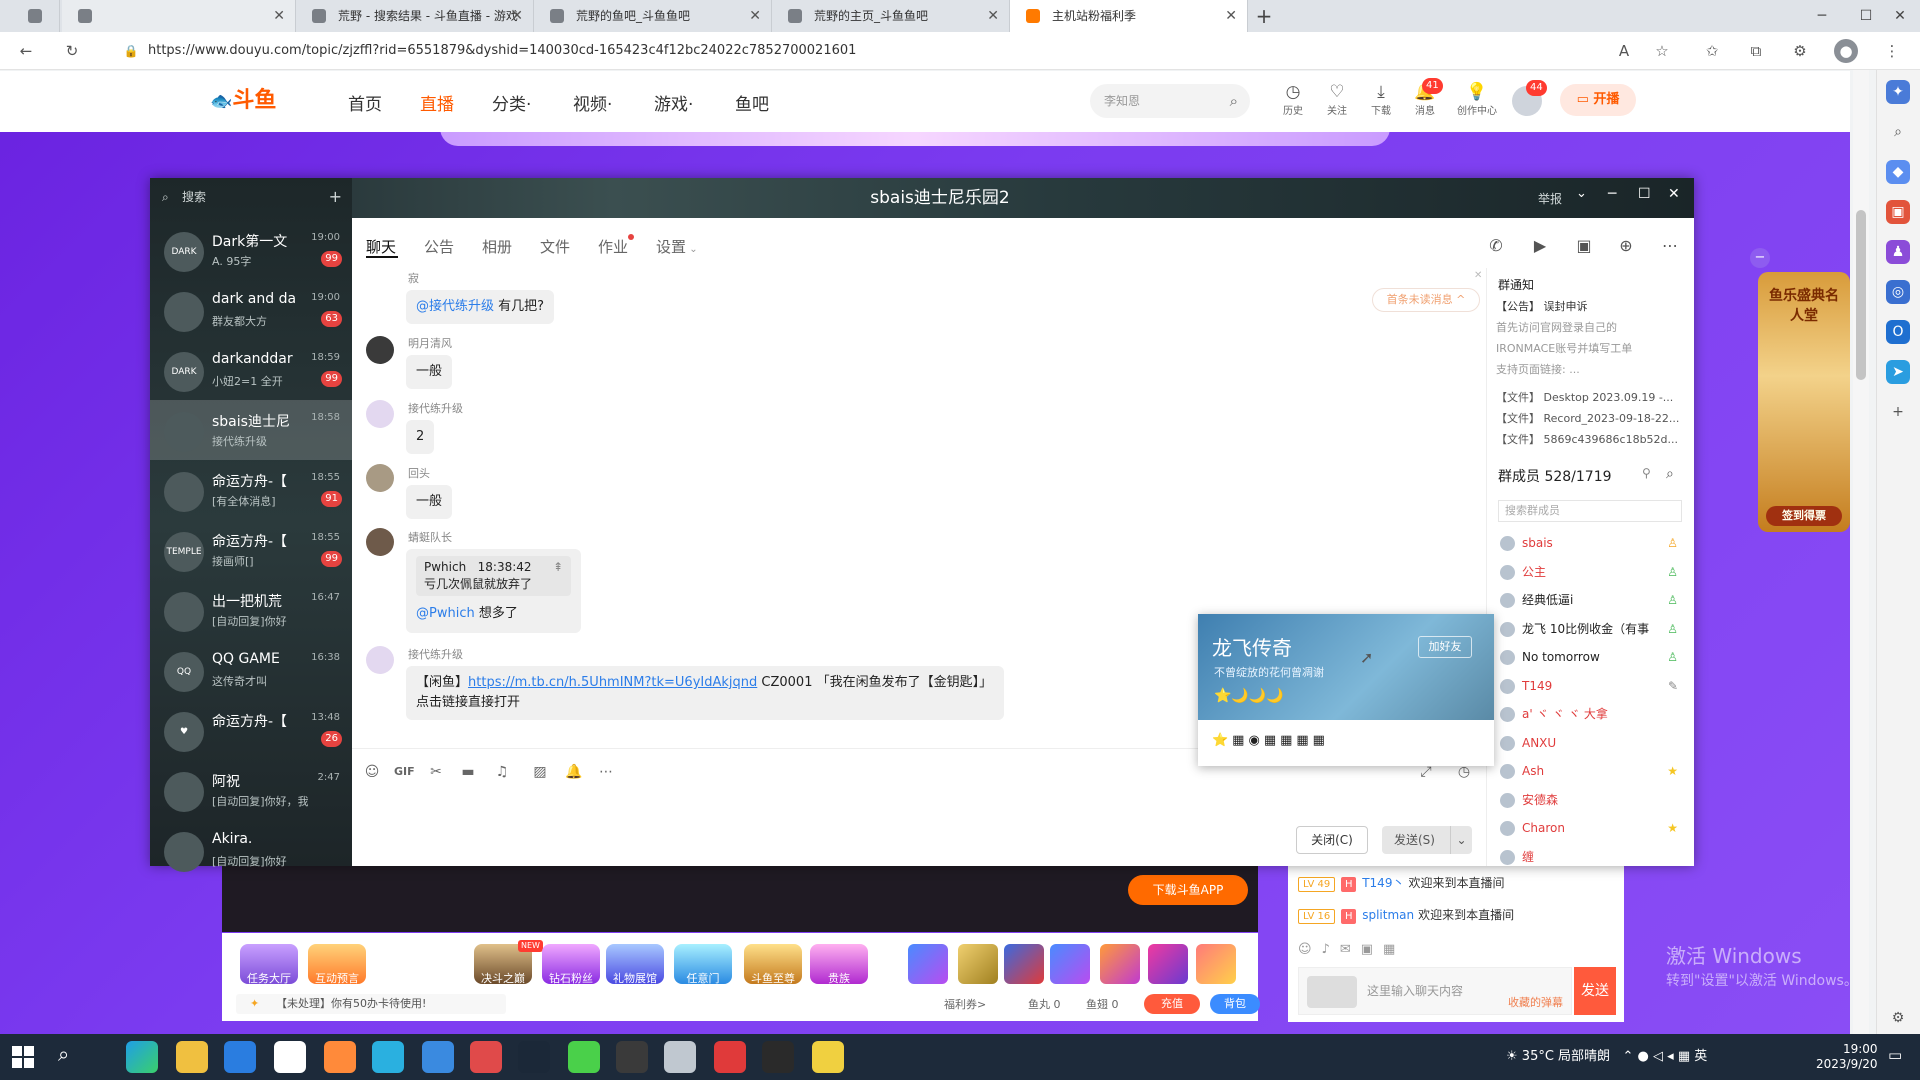 The height and width of the screenshot is (1080, 1920). What do you see at coordinates (1892, 51) in the screenshot?
I see `browser-menu-icon: ⋮` at bounding box center [1892, 51].